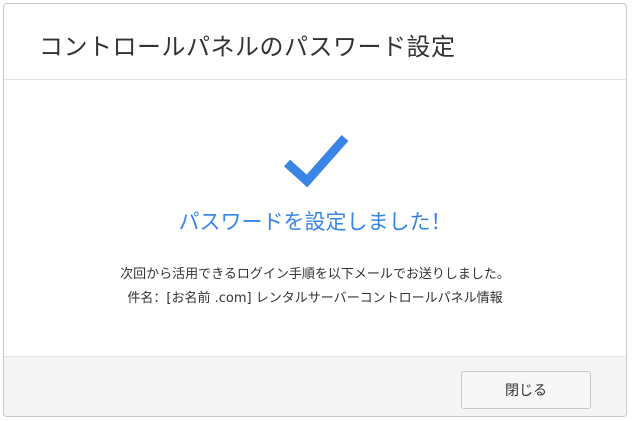 The height and width of the screenshot is (421, 632). Describe the element at coordinates (247, 47) in the screenshot. I see `dialog-title: コントロールパネルのパスワード設定` at that location.